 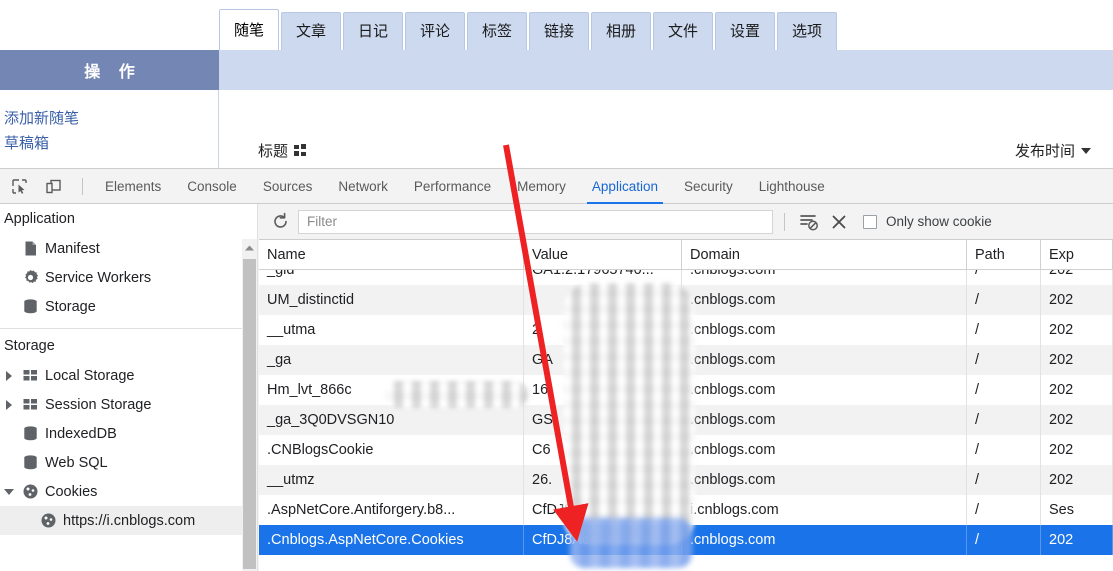 I want to click on devtools-tab-performance: Performance, so click(x=452, y=186).